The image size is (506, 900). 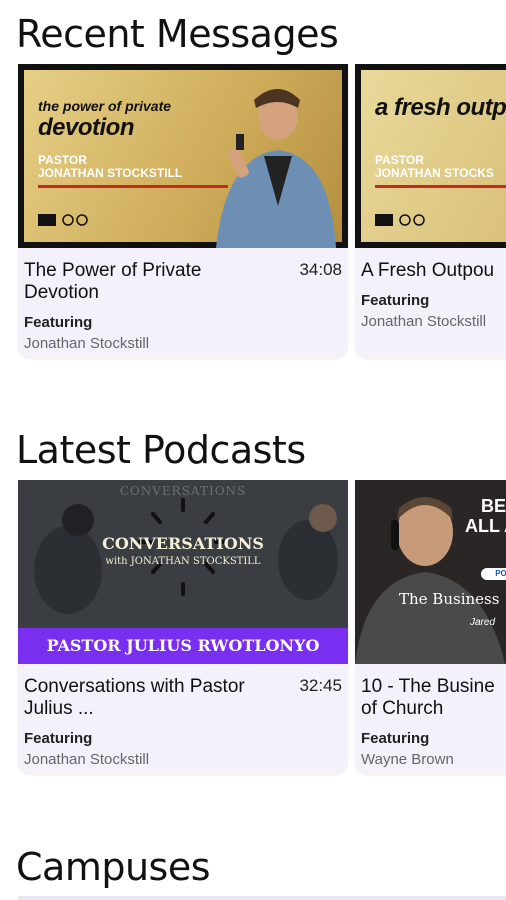 I want to click on thumb-pastor: PASTOR JONATHAN STOCKSTILL, so click(x=110, y=166).